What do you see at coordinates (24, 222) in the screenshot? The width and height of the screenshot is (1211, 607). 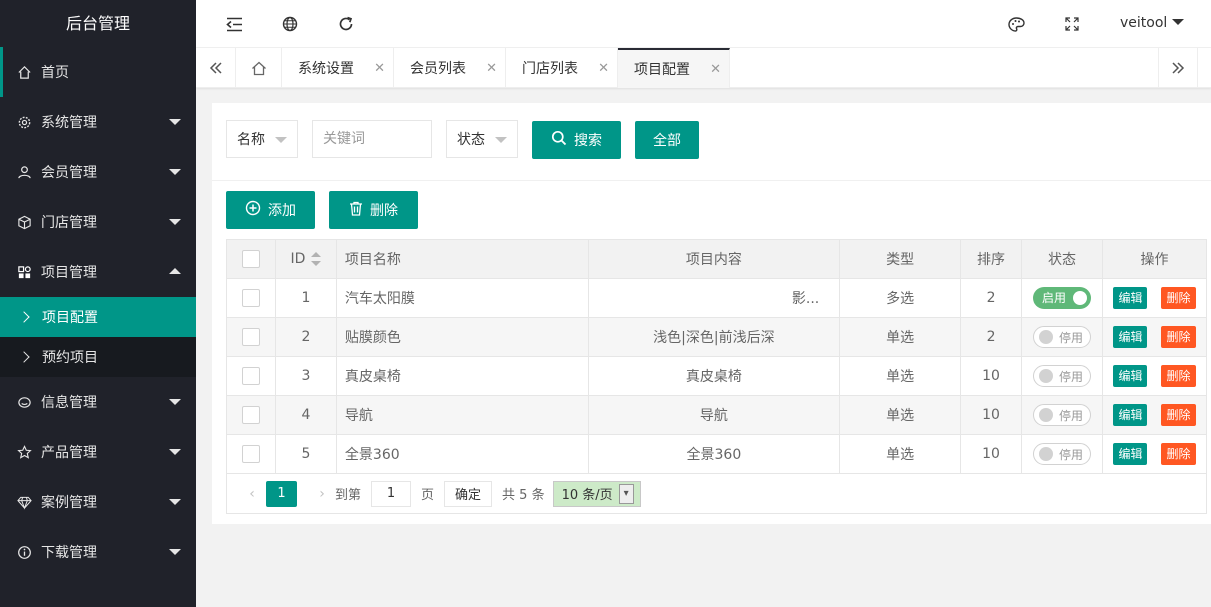 I see `cube-icon` at bounding box center [24, 222].